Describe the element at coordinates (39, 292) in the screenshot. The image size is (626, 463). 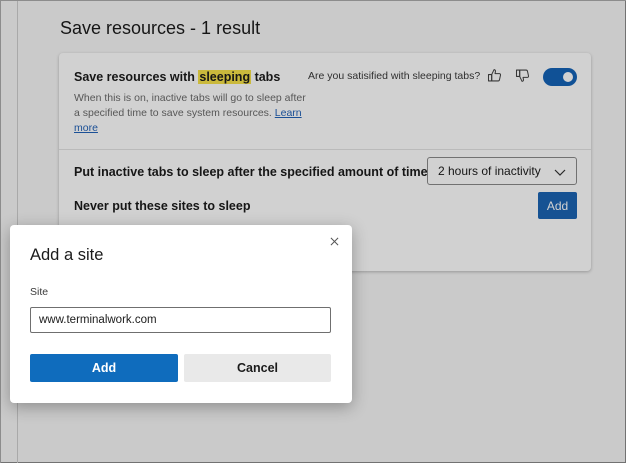
I see `site-field-label: Site` at that location.